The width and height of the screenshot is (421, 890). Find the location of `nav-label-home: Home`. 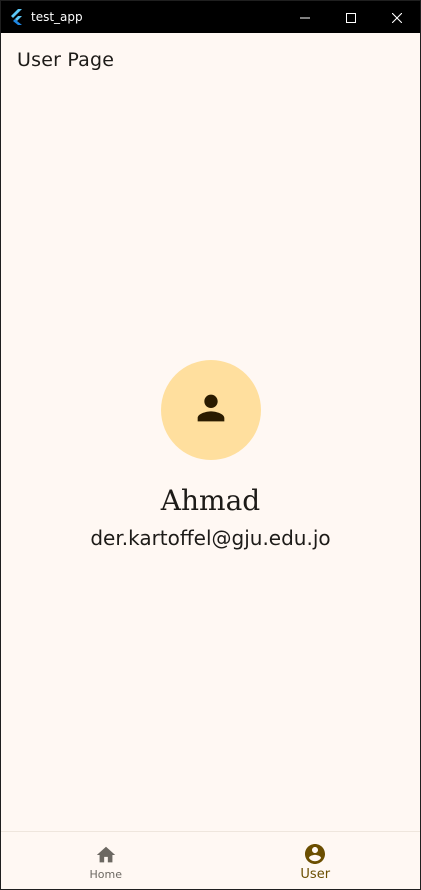

nav-label-home: Home is located at coordinates (105, 874).